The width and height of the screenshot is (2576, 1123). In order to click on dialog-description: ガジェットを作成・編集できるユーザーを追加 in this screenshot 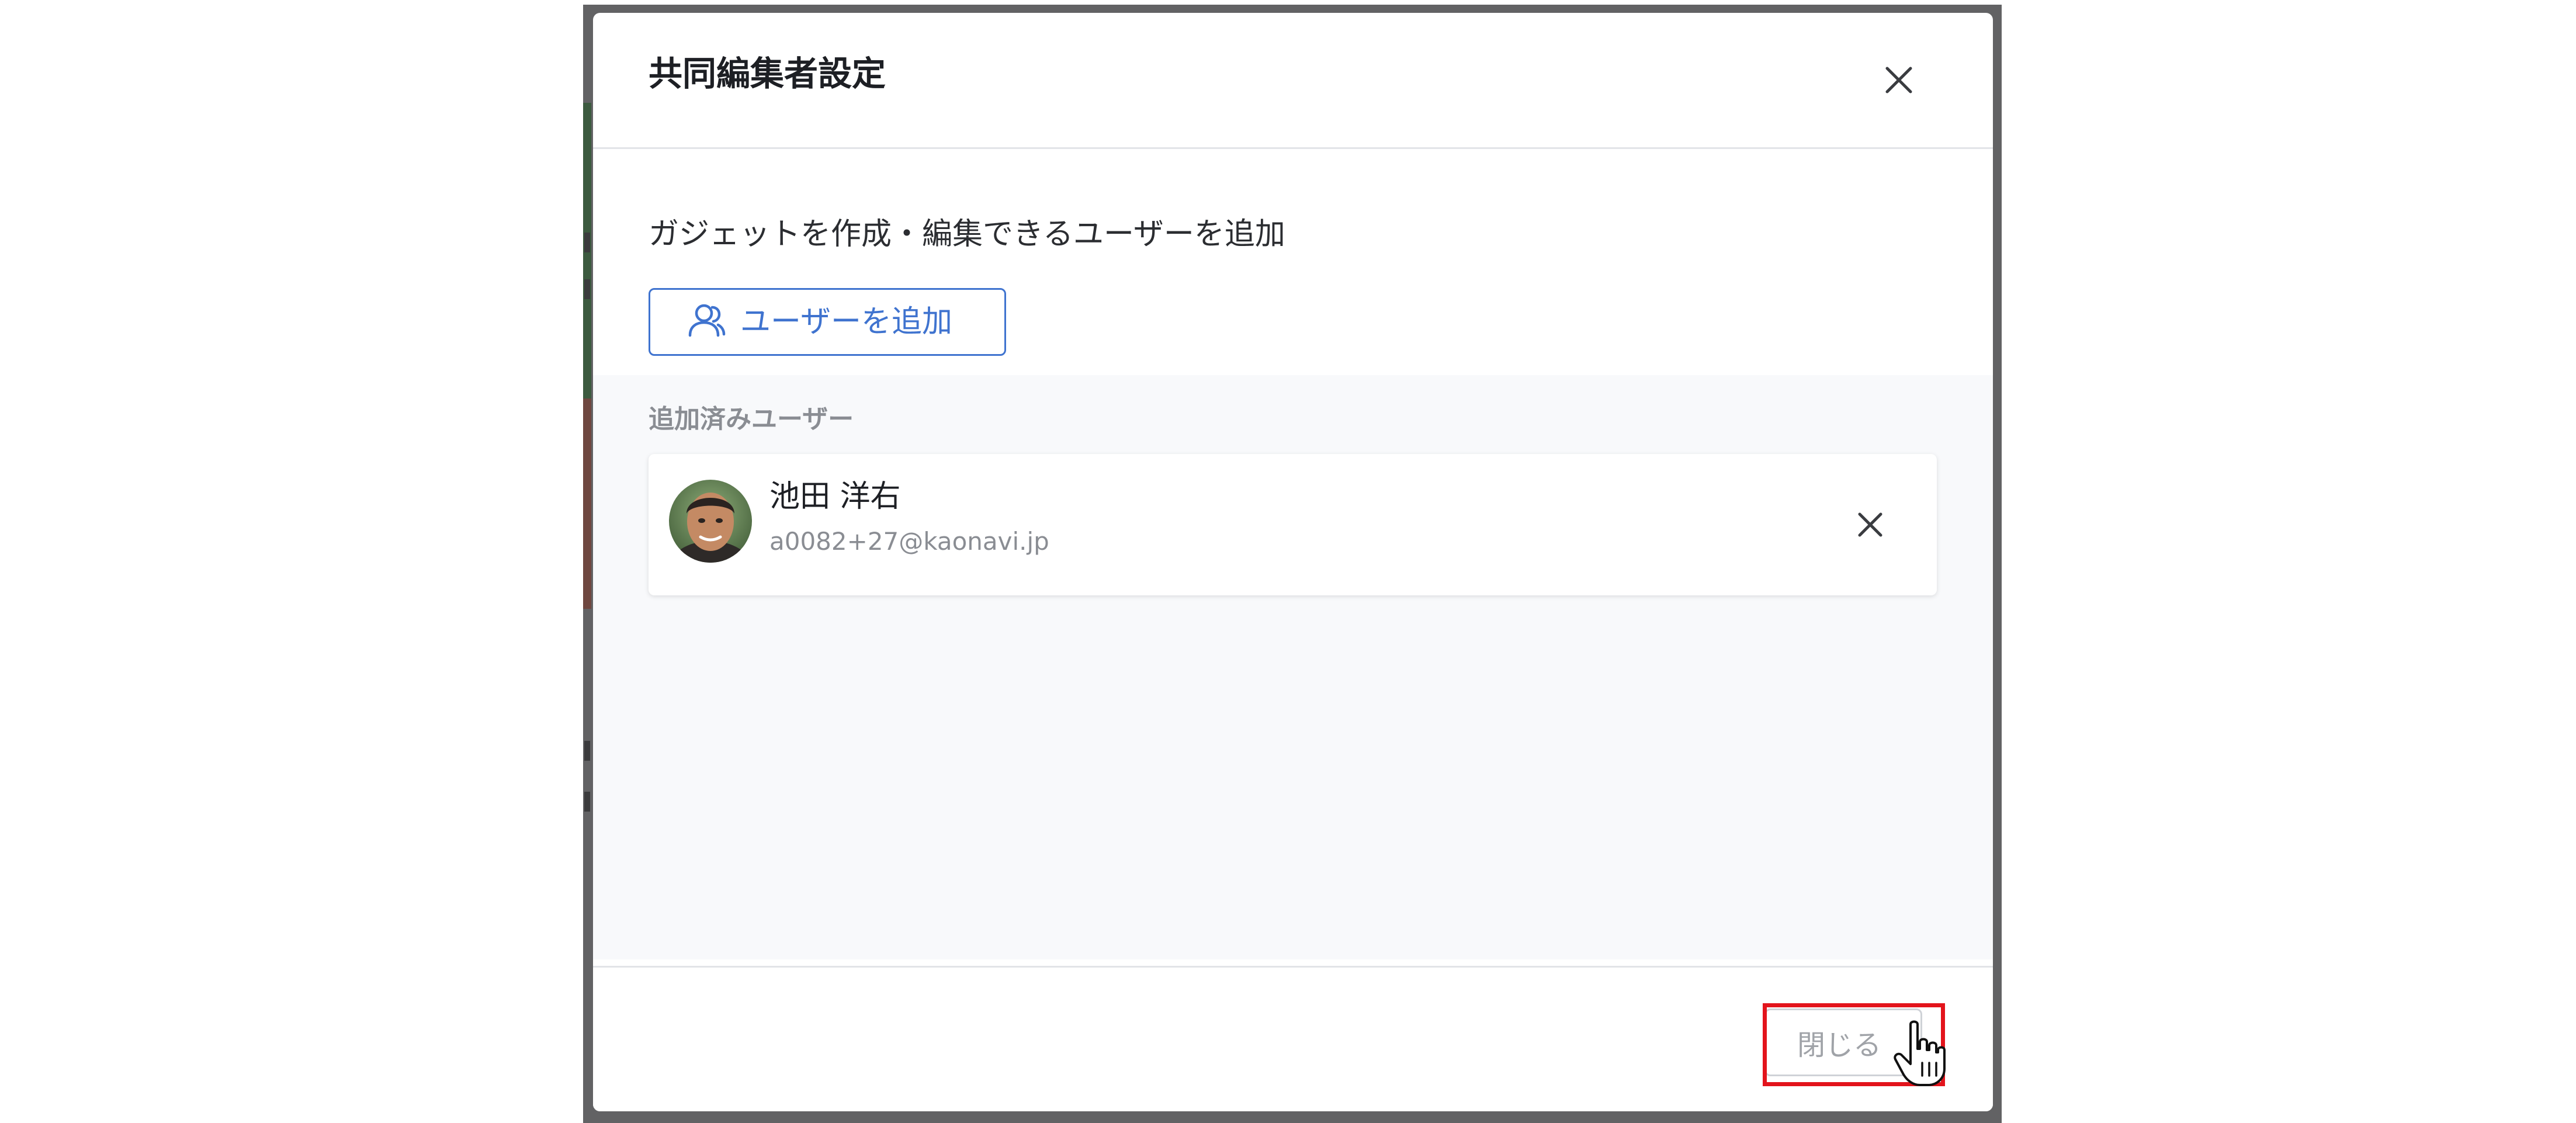, I will do `click(967, 234)`.